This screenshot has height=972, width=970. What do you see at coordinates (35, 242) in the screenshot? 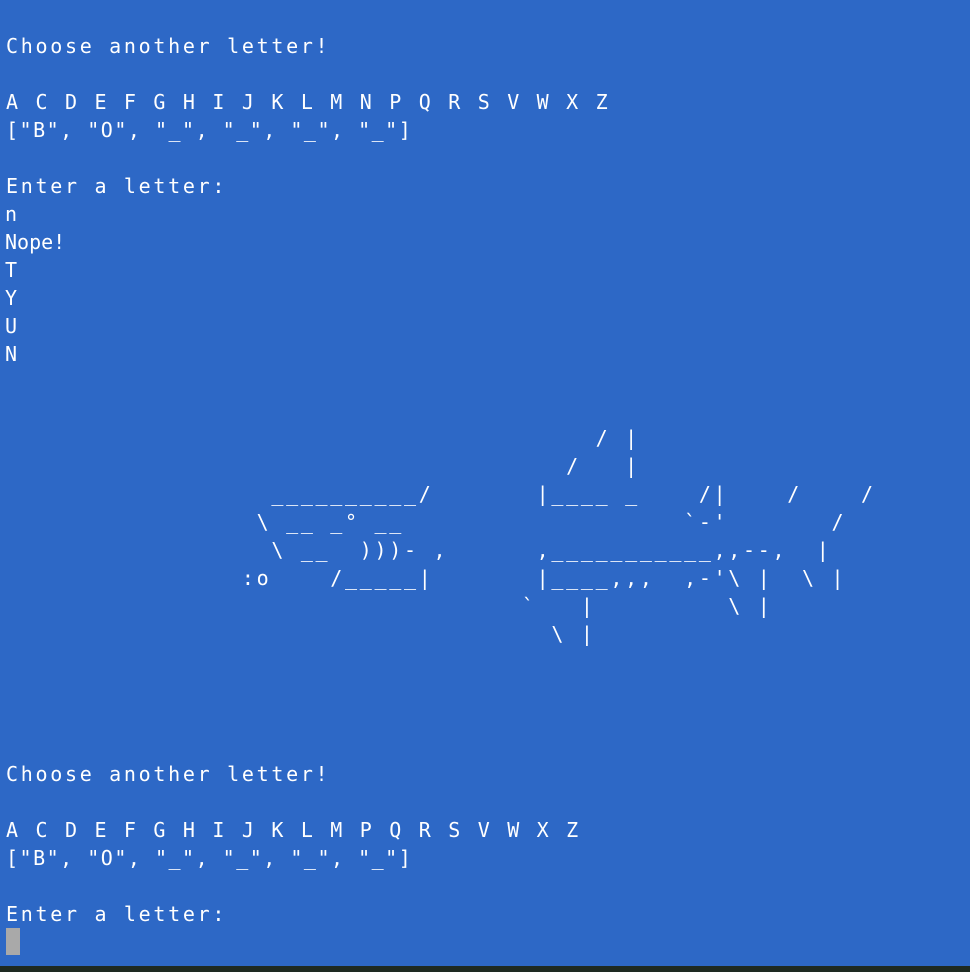
I see `result-message: Nope!` at bounding box center [35, 242].